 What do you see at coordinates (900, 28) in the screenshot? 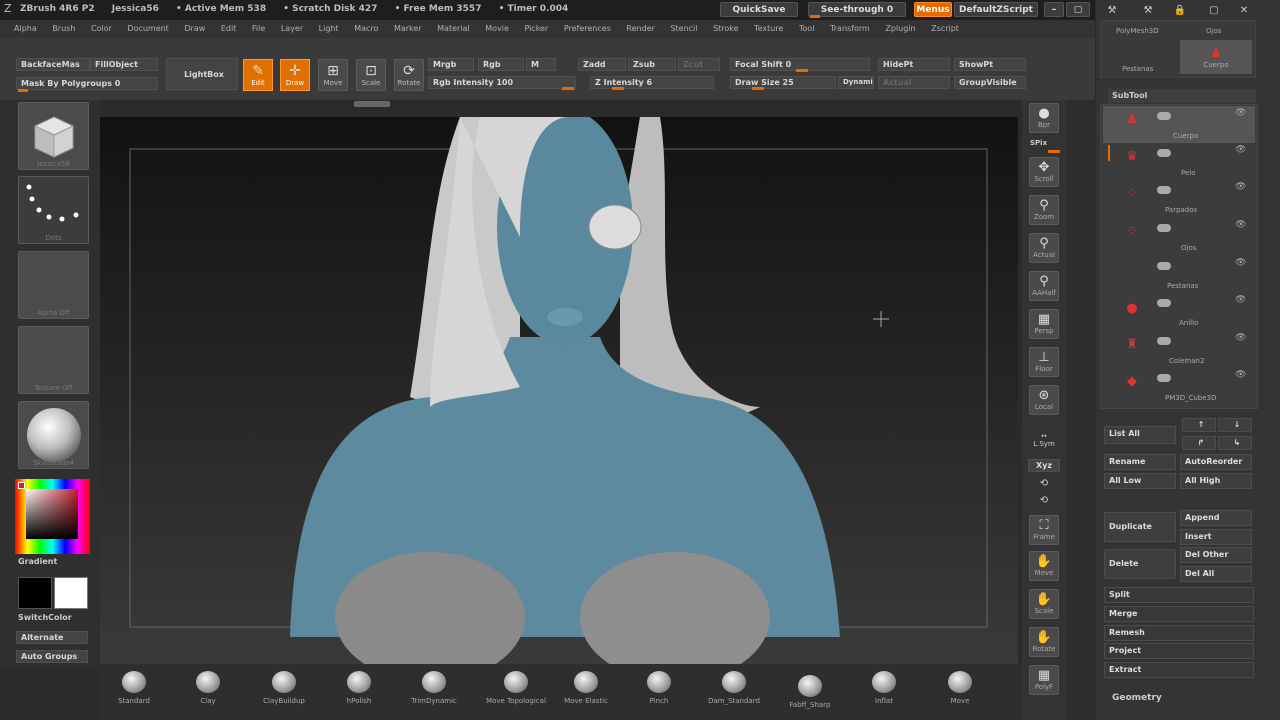
I see `menu-zplugin: Zplugin` at bounding box center [900, 28].